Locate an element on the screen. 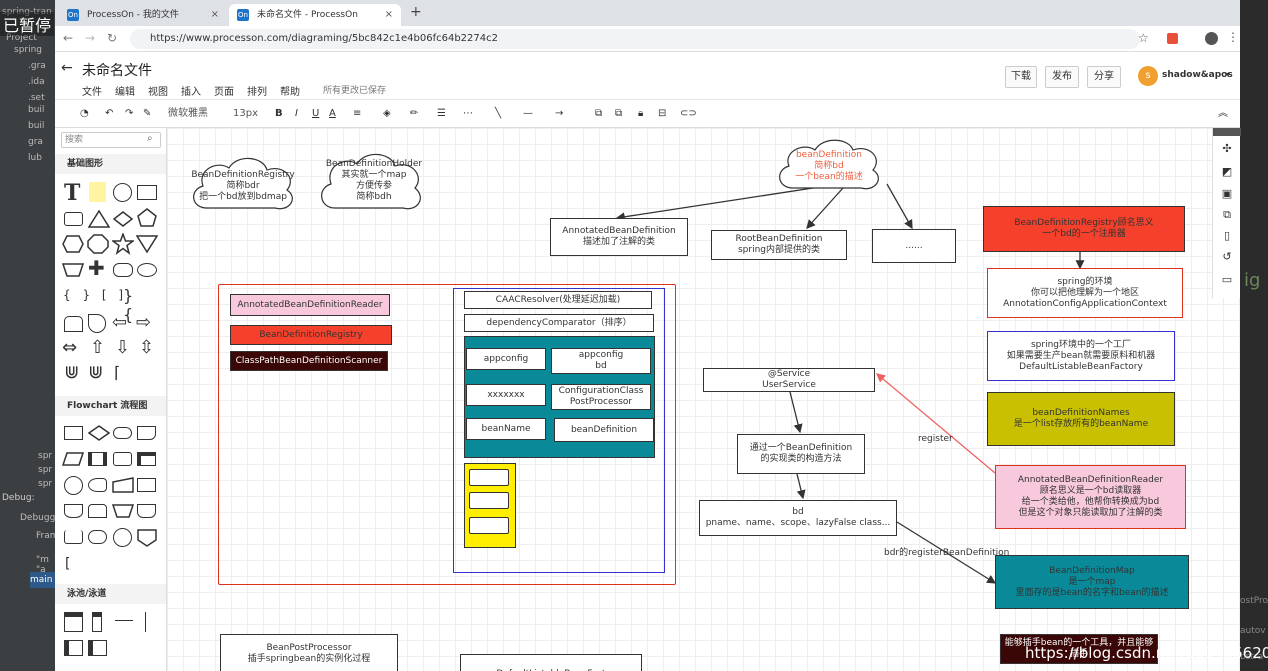  image-icon: ▣ is located at coordinates (1227, 194).